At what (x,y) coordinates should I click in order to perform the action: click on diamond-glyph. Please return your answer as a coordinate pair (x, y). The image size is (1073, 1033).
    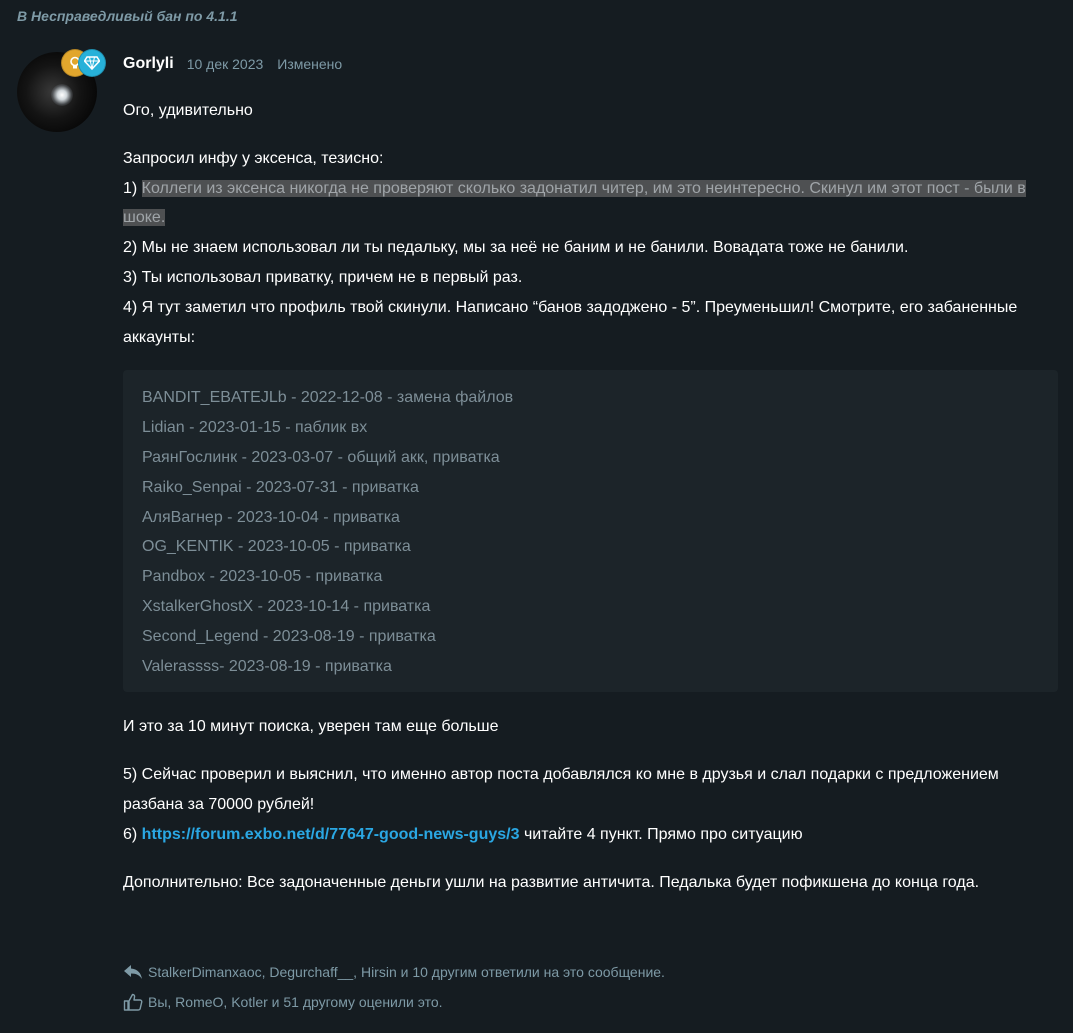
    Looking at the image, I should click on (92, 63).